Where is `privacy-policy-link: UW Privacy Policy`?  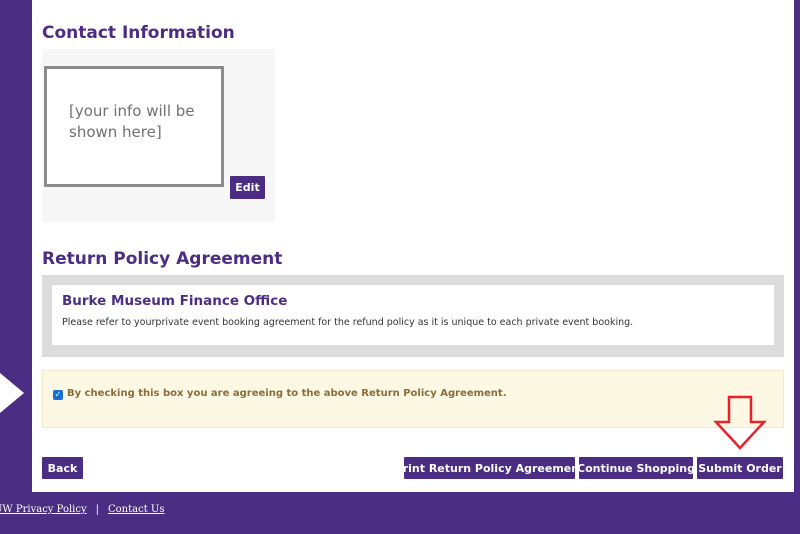 privacy-policy-link: UW Privacy Policy is located at coordinates (43, 509).